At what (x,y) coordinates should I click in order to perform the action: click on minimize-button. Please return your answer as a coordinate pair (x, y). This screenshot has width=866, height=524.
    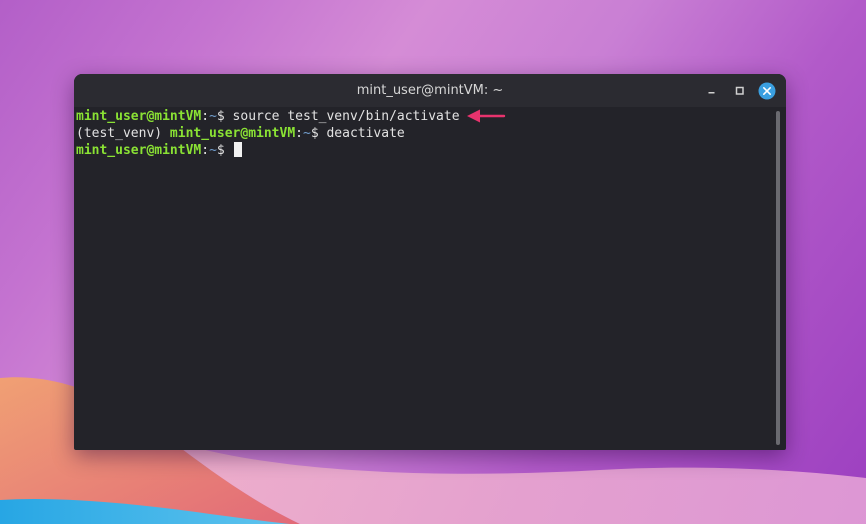
    Looking at the image, I should click on (712, 91).